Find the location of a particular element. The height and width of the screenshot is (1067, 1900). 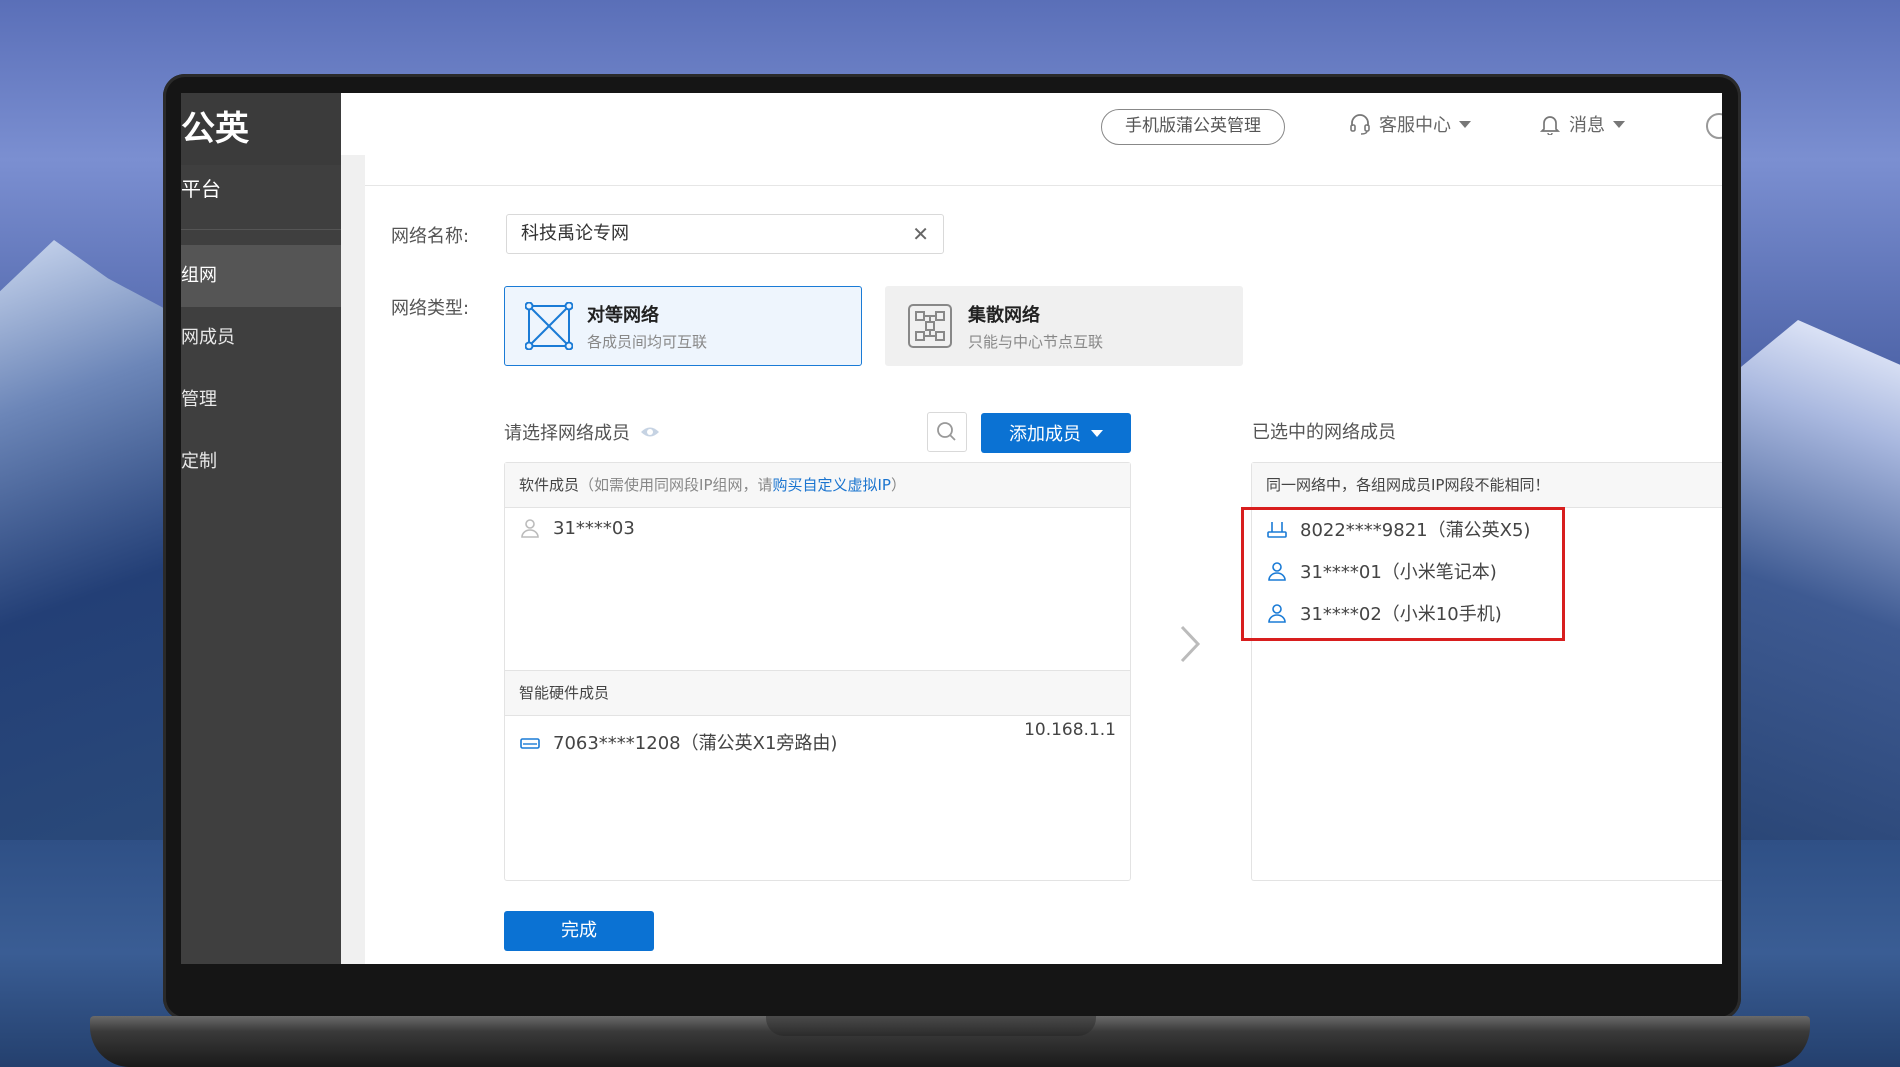

sidebar-item-custom: 定制 is located at coordinates (261, 462).